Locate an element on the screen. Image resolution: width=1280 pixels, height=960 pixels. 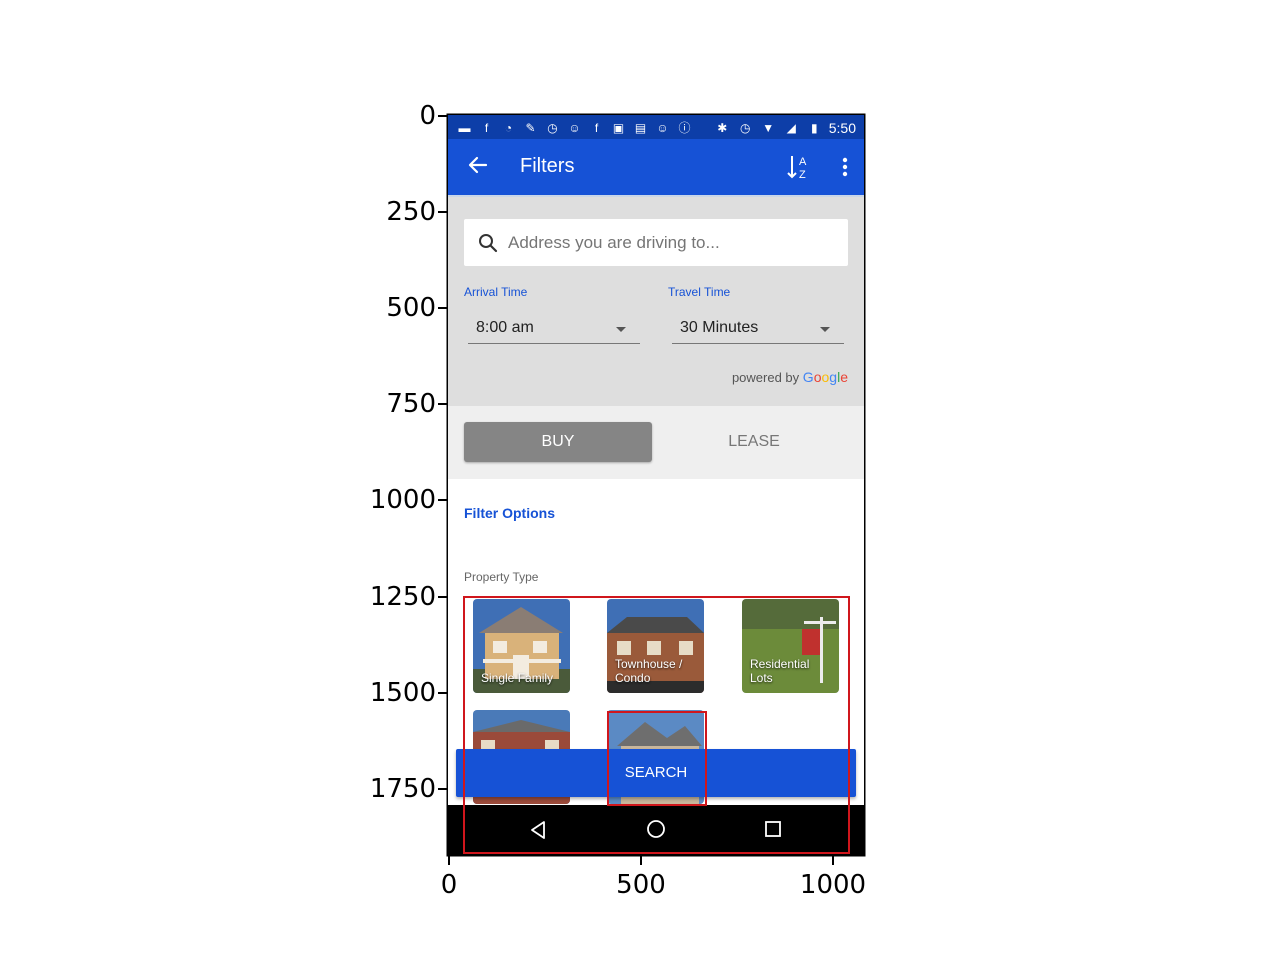
y-tick-label: 0 is located at coordinates (427, 116).